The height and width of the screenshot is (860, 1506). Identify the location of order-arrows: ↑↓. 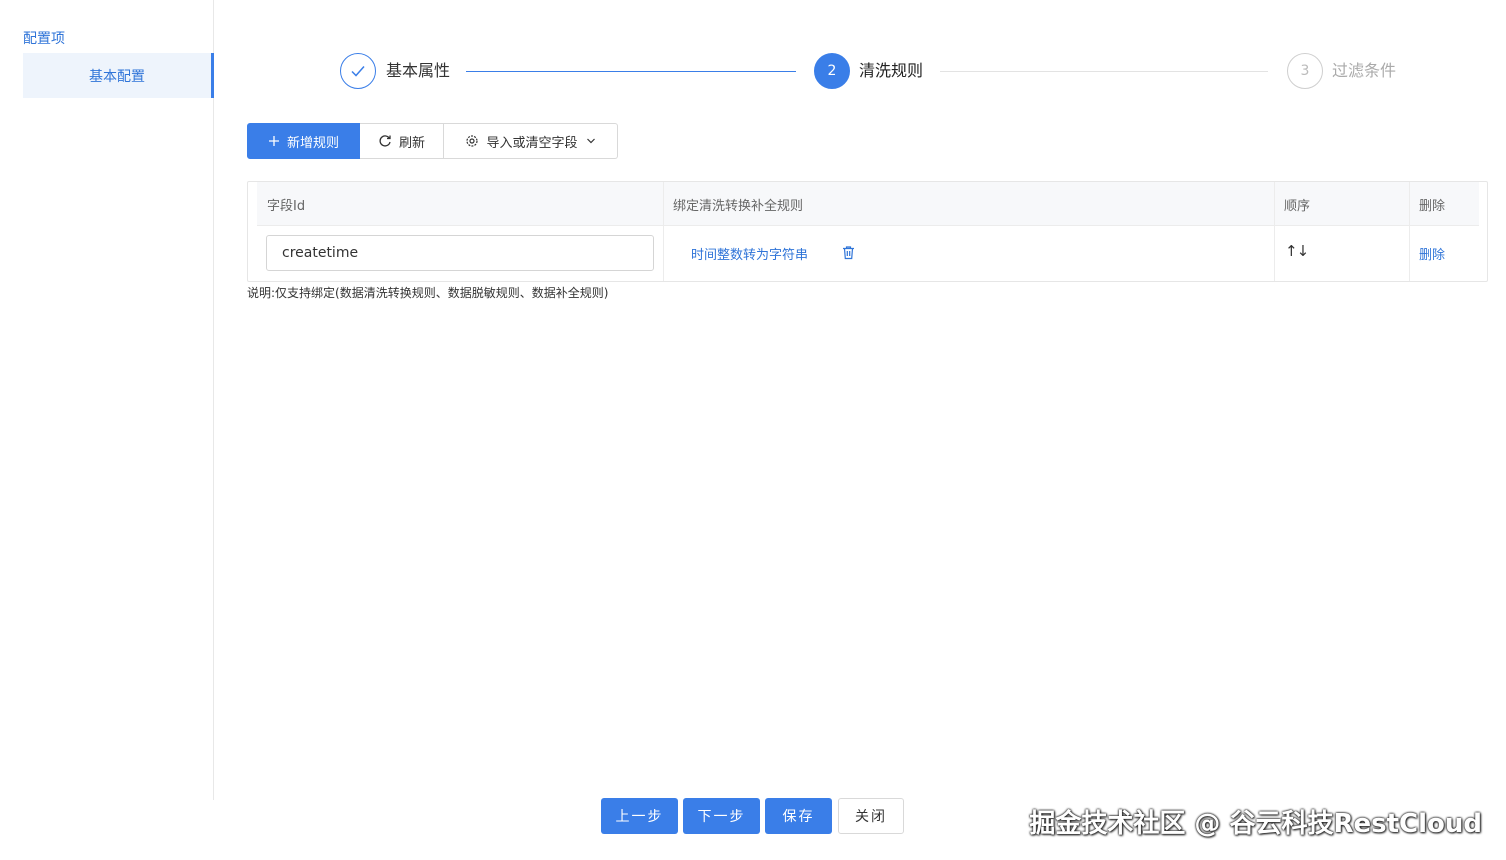
(1297, 251).